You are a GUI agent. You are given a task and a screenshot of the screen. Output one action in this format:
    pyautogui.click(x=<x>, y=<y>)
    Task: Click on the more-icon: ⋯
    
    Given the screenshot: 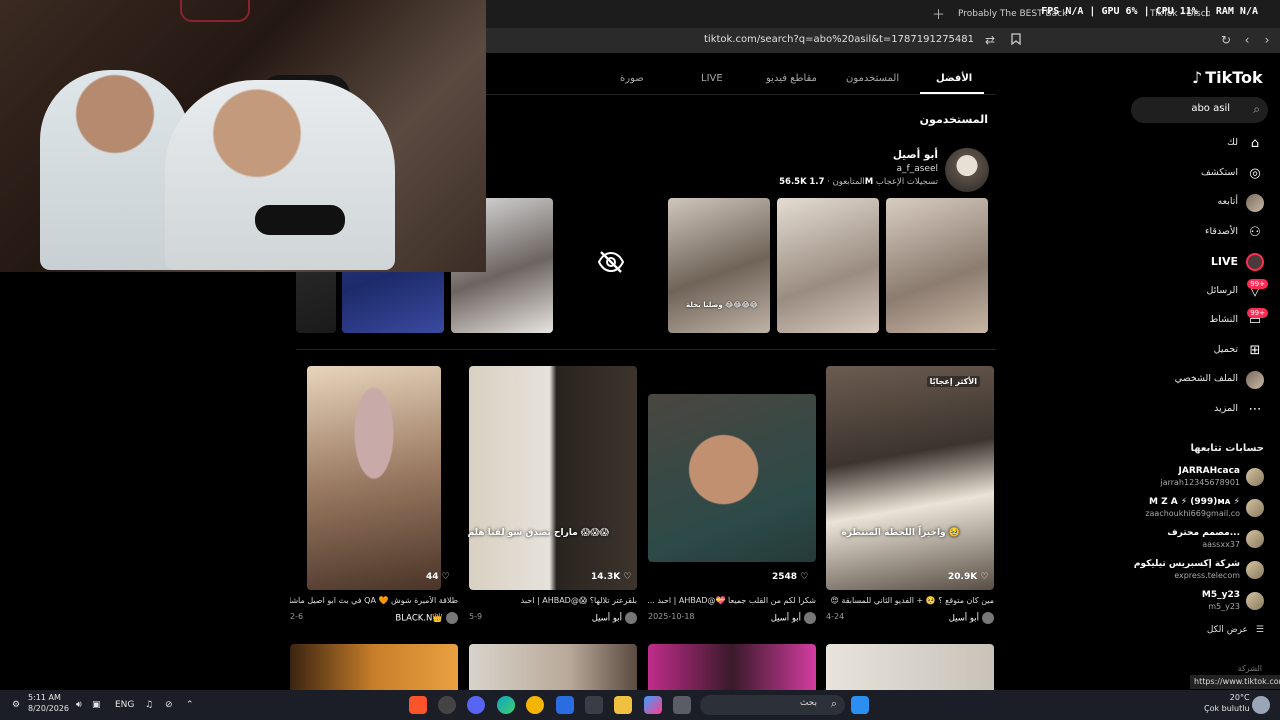 What is the action you would take?
    pyautogui.click(x=1255, y=409)
    